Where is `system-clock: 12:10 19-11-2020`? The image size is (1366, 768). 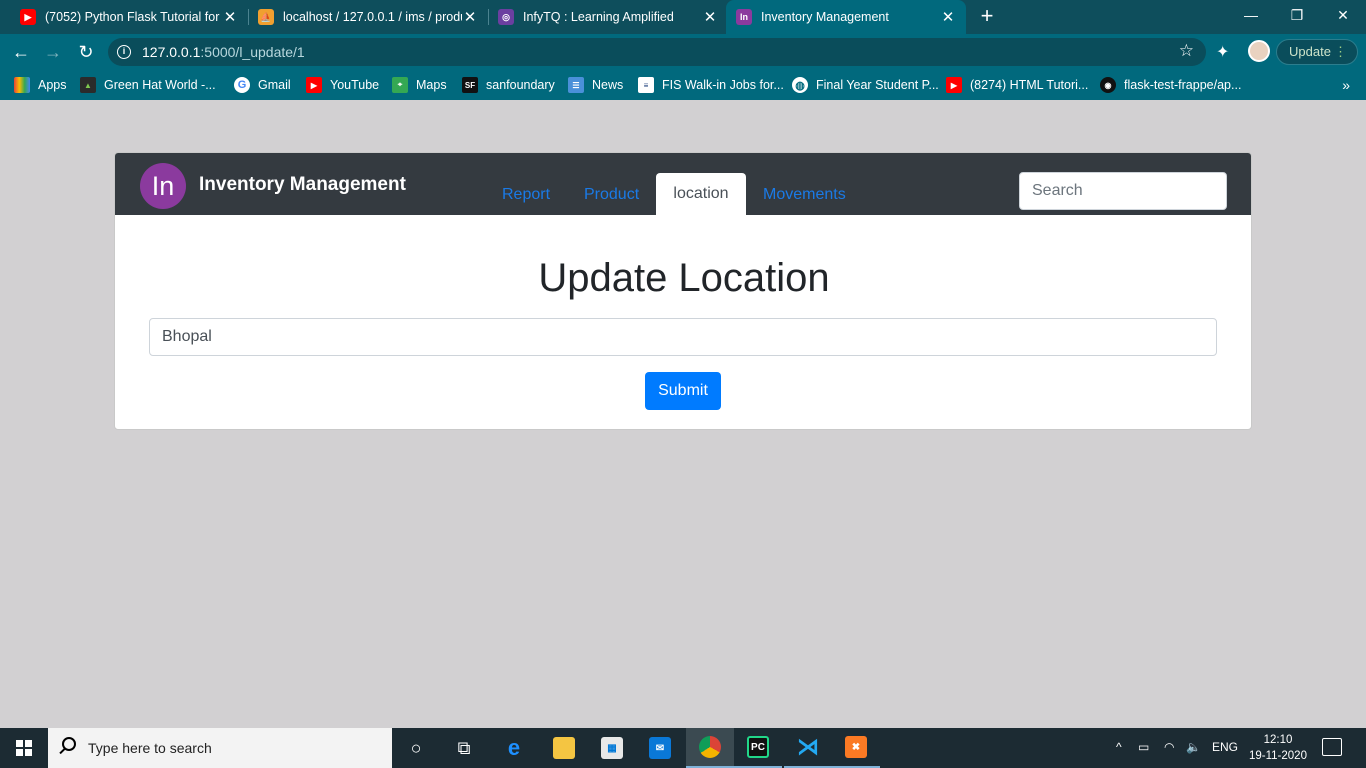 system-clock: 12:10 19-11-2020 is located at coordinates (1278, 748).